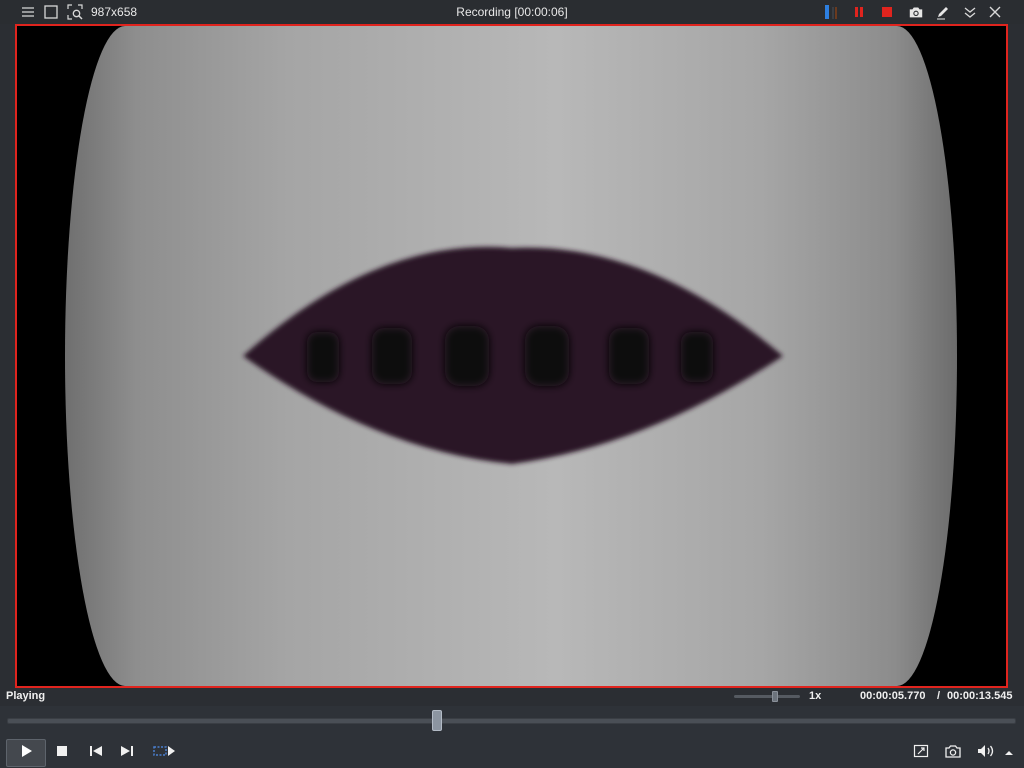 This screenshot has width=1024, height=768. What do you see at coordinates (893, 696) in the screenshot?
I see `current-time: 00:00:05.770` at bounding box center [893, 696].